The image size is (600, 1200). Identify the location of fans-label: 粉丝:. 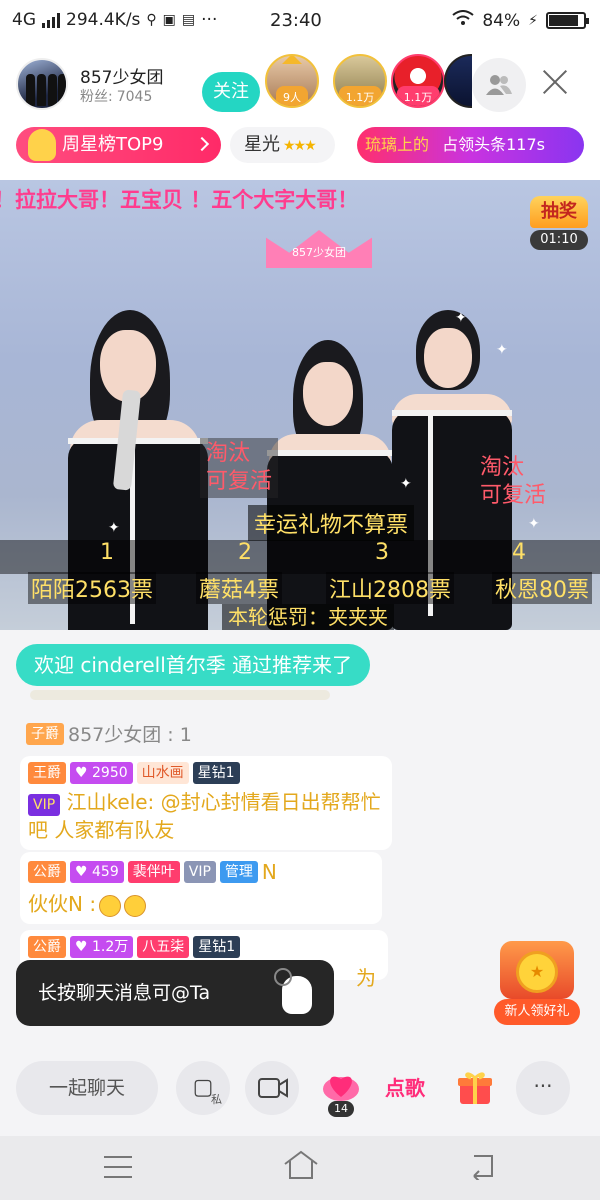
(96, 97).